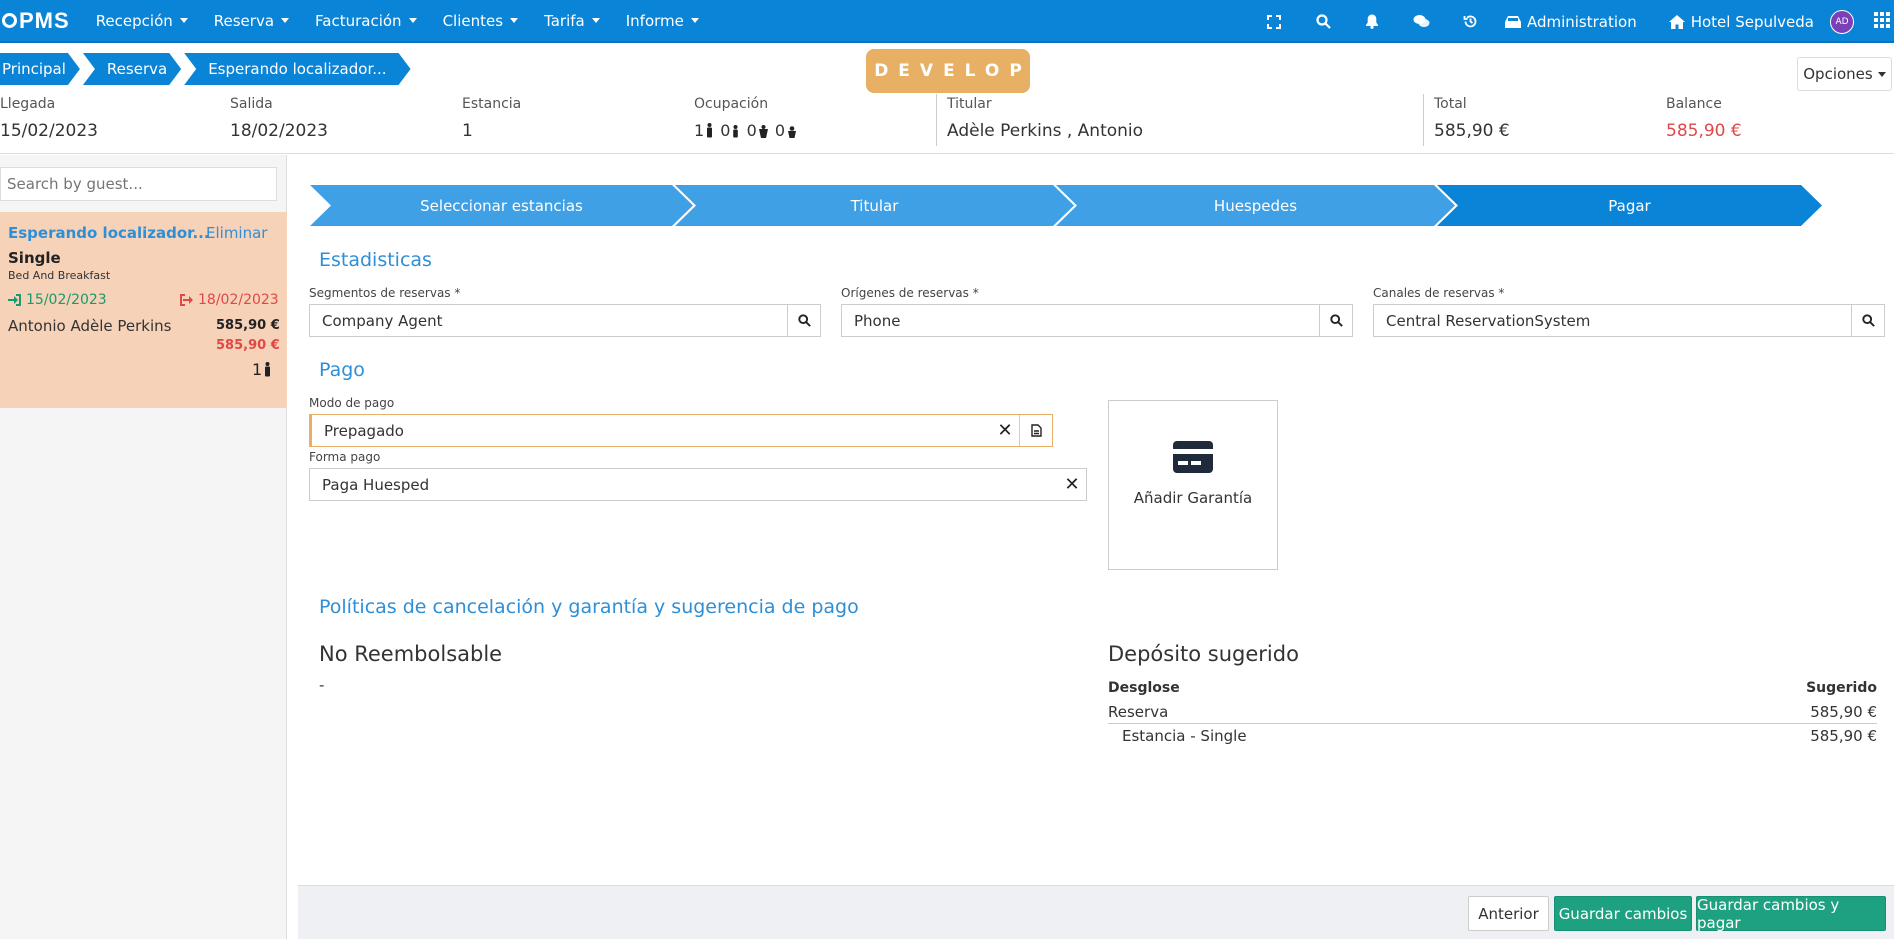 The image size is (1894, 939). I want to click on modo-pago-value: Prepagado, so click(364, 430).